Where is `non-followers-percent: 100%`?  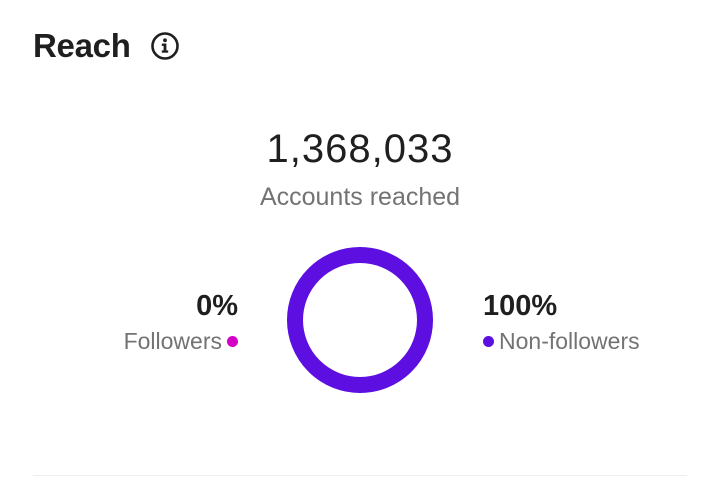 non-followers-percent: 100% is located at coordinates (520, 306).